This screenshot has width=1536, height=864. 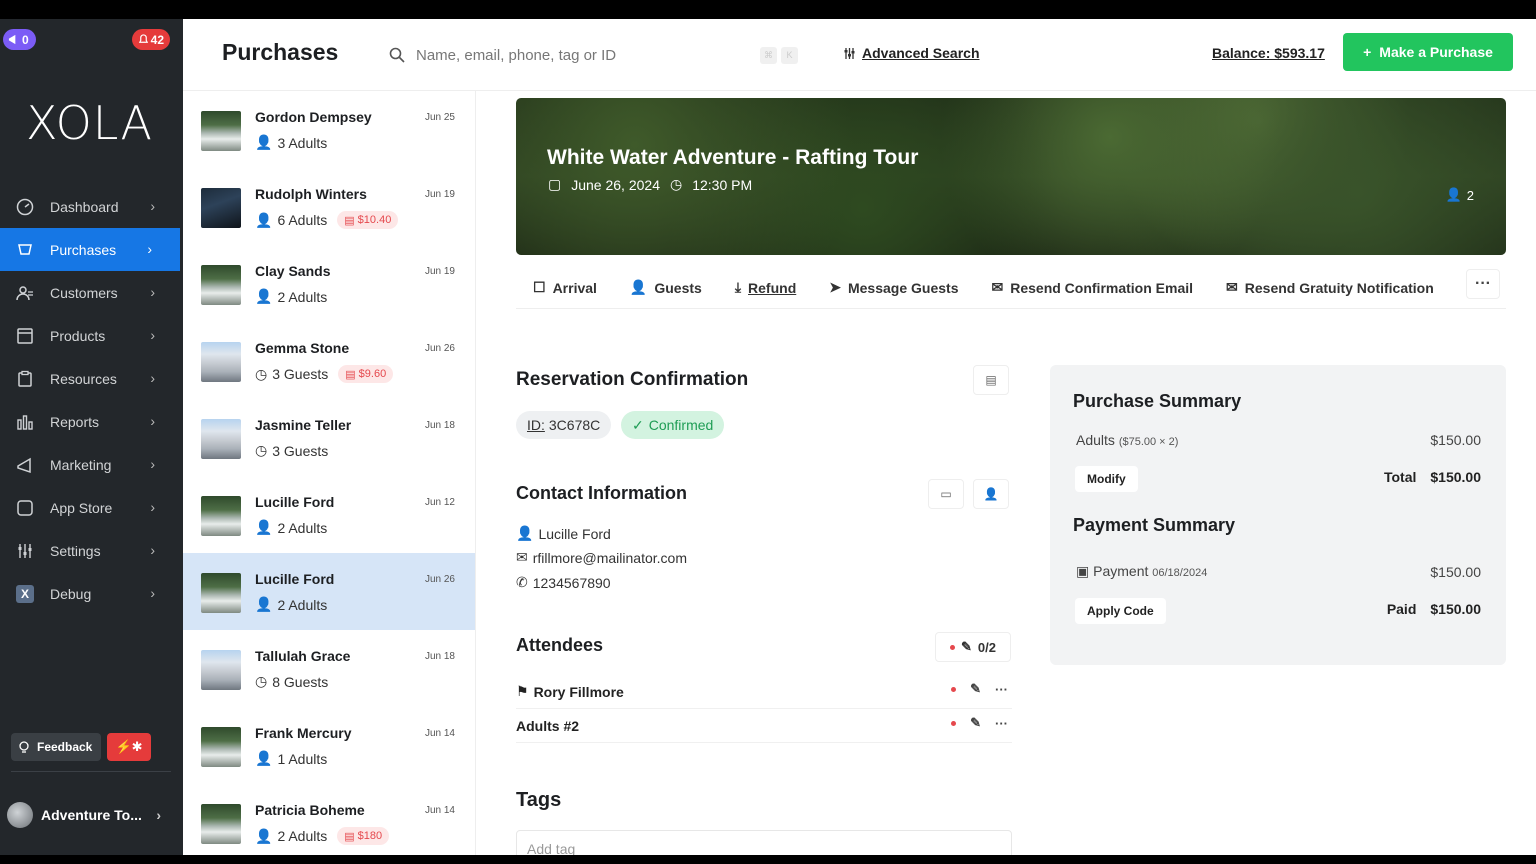 What do you see at coordinates (81, 464) in the screenshot?
I see `sidebar-item-label: Marketing` at bounding box center [81, 464].